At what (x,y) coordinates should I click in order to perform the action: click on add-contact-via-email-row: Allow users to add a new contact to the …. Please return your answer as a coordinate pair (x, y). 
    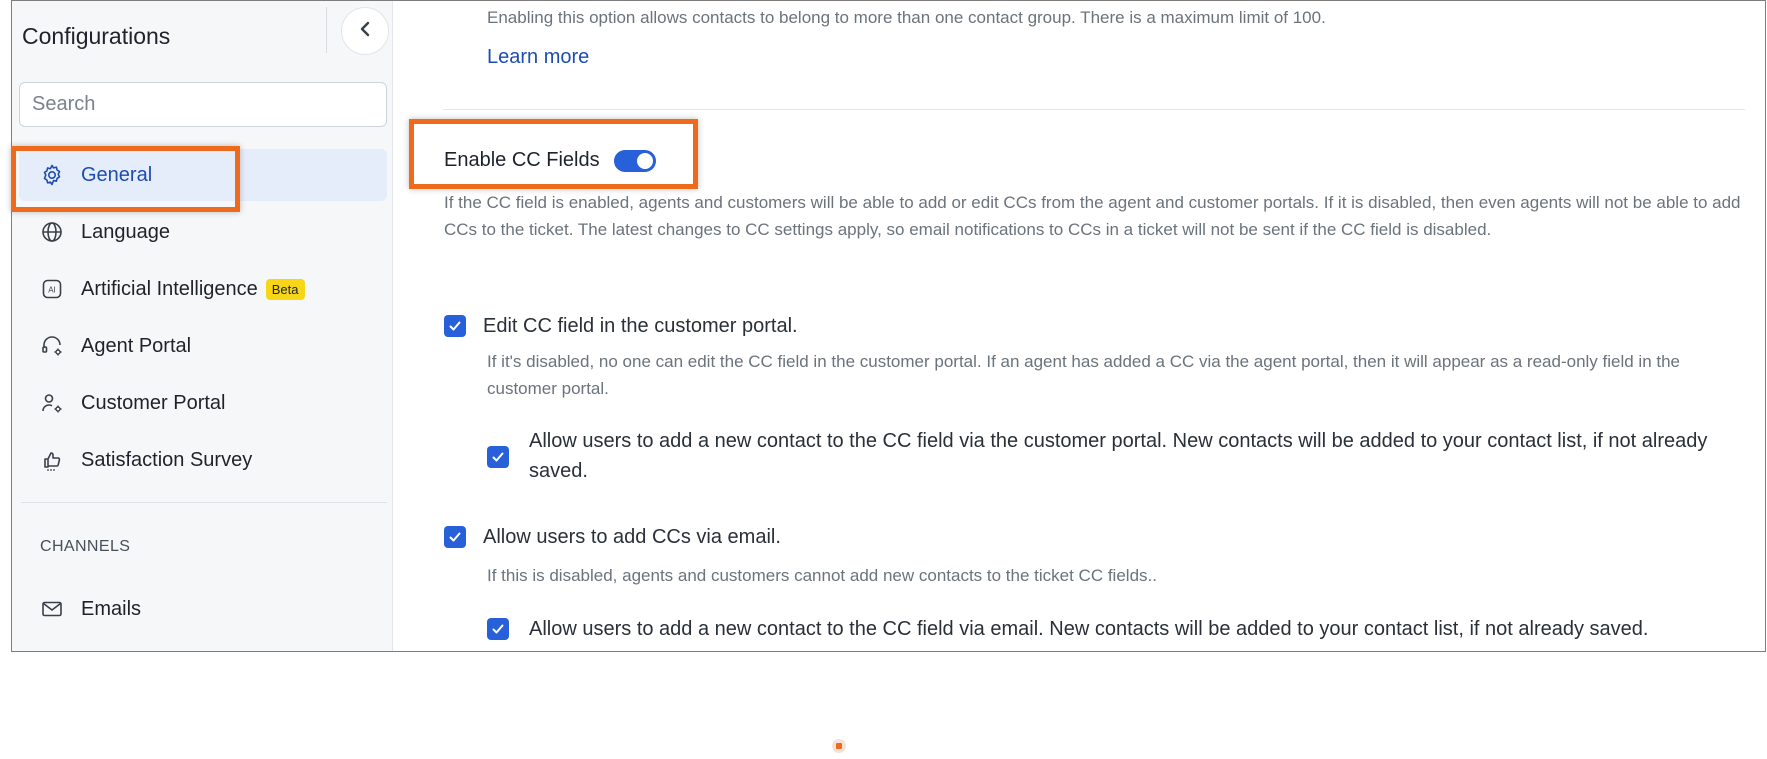
    Looking at the image, I should click on (1126, 629).